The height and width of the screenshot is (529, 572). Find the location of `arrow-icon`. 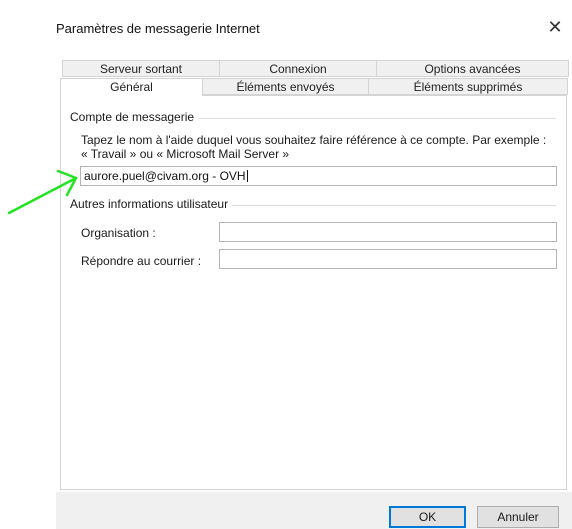

arrow-icon is located at coordinates (42, 192).